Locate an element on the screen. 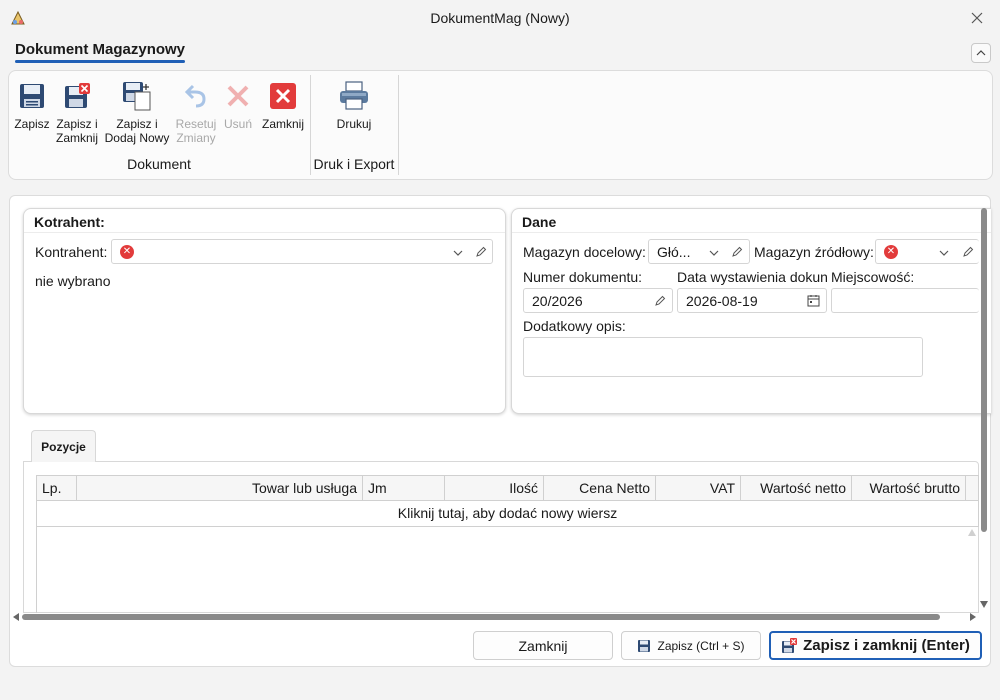 The height and width of the screenshot is (700, 1000). ribbon-collapse-button is located at coordinates (981, 53).